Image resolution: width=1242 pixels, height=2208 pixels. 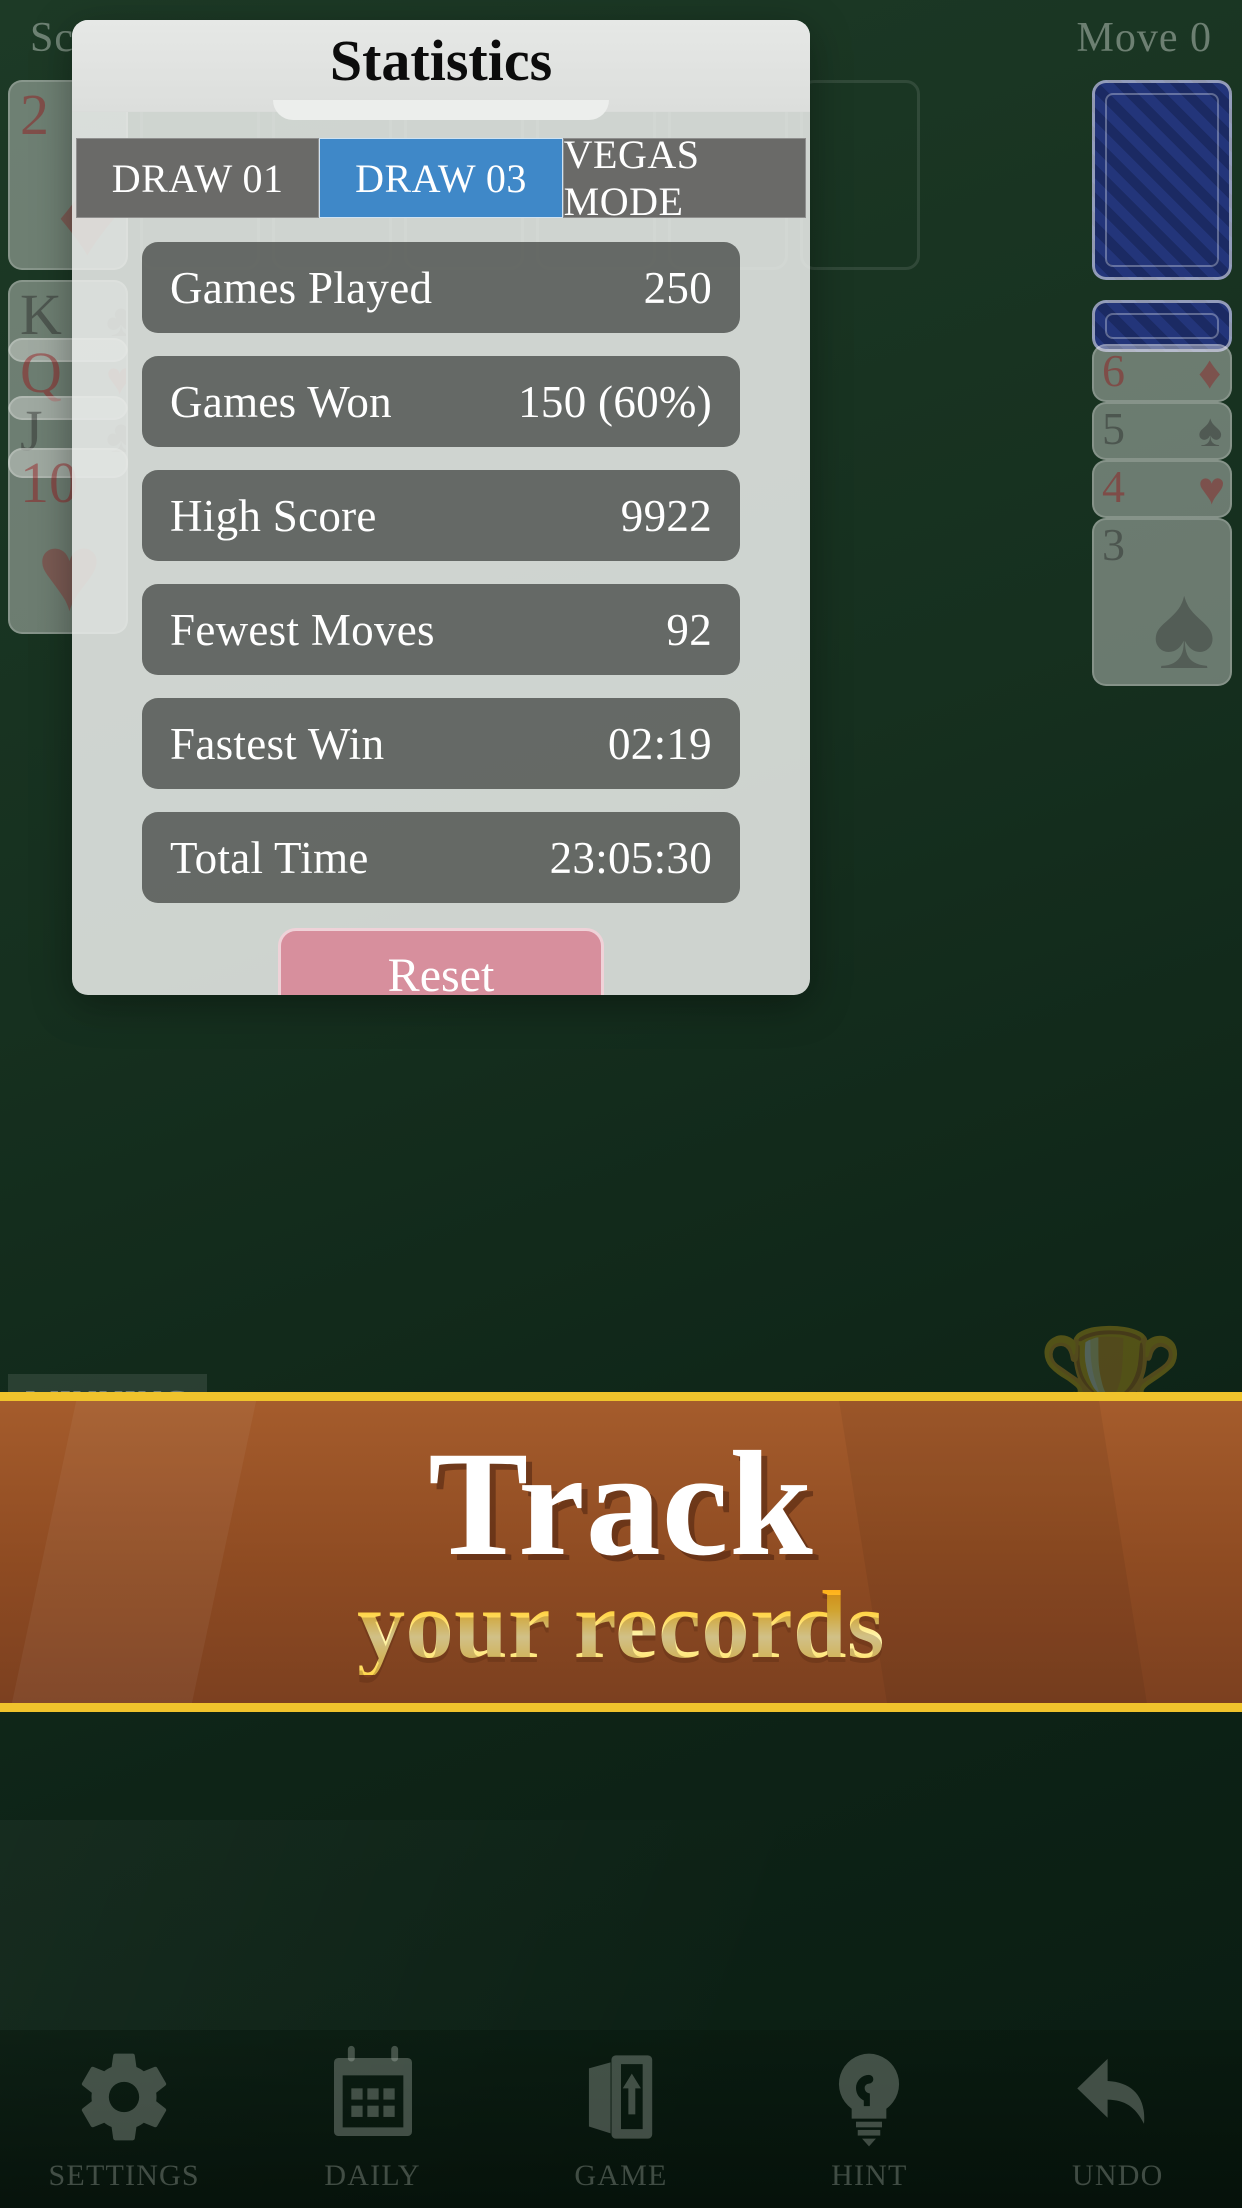 What do you see at coordinates (441, 60) in the screenshot?
I see `page-title: Statistics` at bounding box center [441, 60].